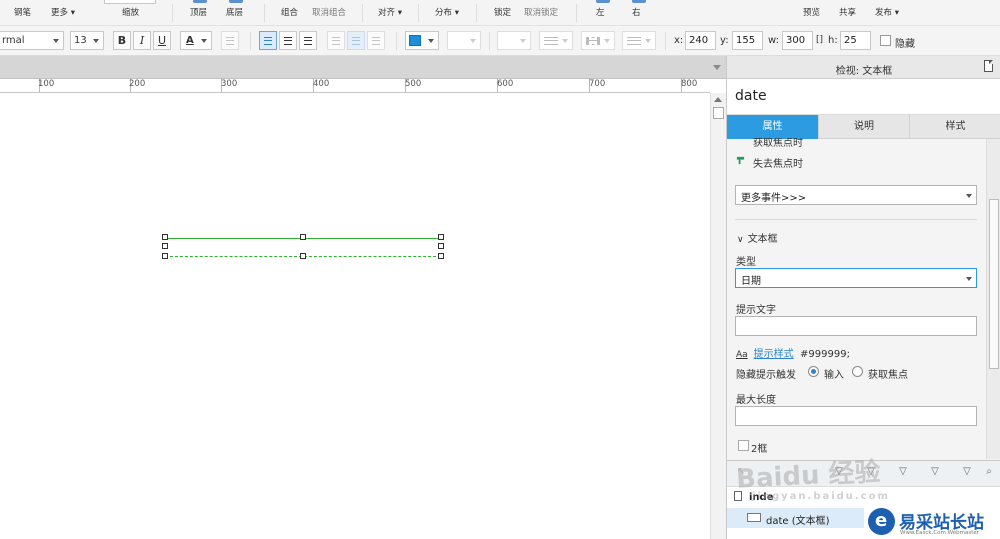 The width and height of the screenshot is (1000, 539). Describe the element at coordinates (196, 40) in the screenshot. I see `font-color-picker: A` at that location.